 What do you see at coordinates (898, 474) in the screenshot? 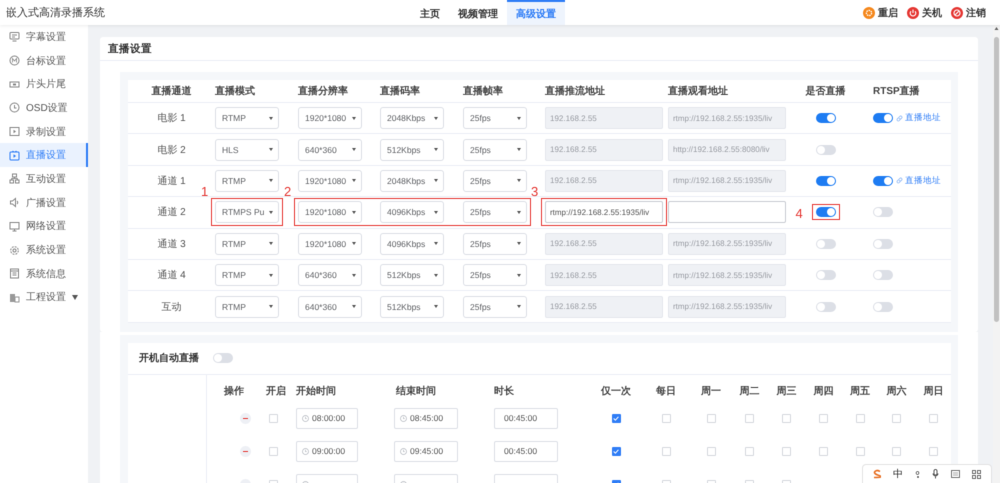
I see `input-mode-label: 中` at bounding box center [898, 474].